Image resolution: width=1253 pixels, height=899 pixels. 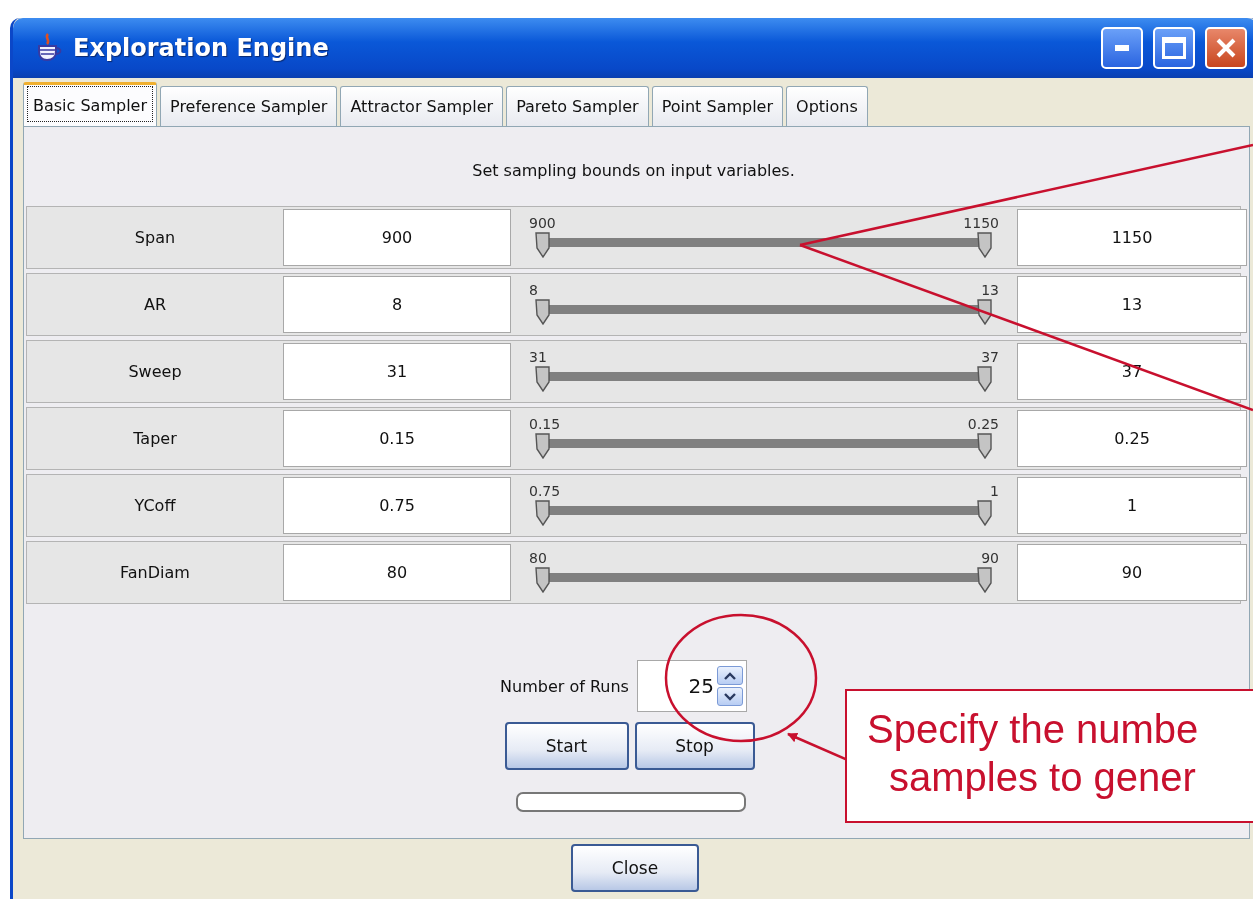 What do you see at coordinates (764, 304) in the screenshot?
I see `range-slider: 8 13` at bounding box center [764, 304].